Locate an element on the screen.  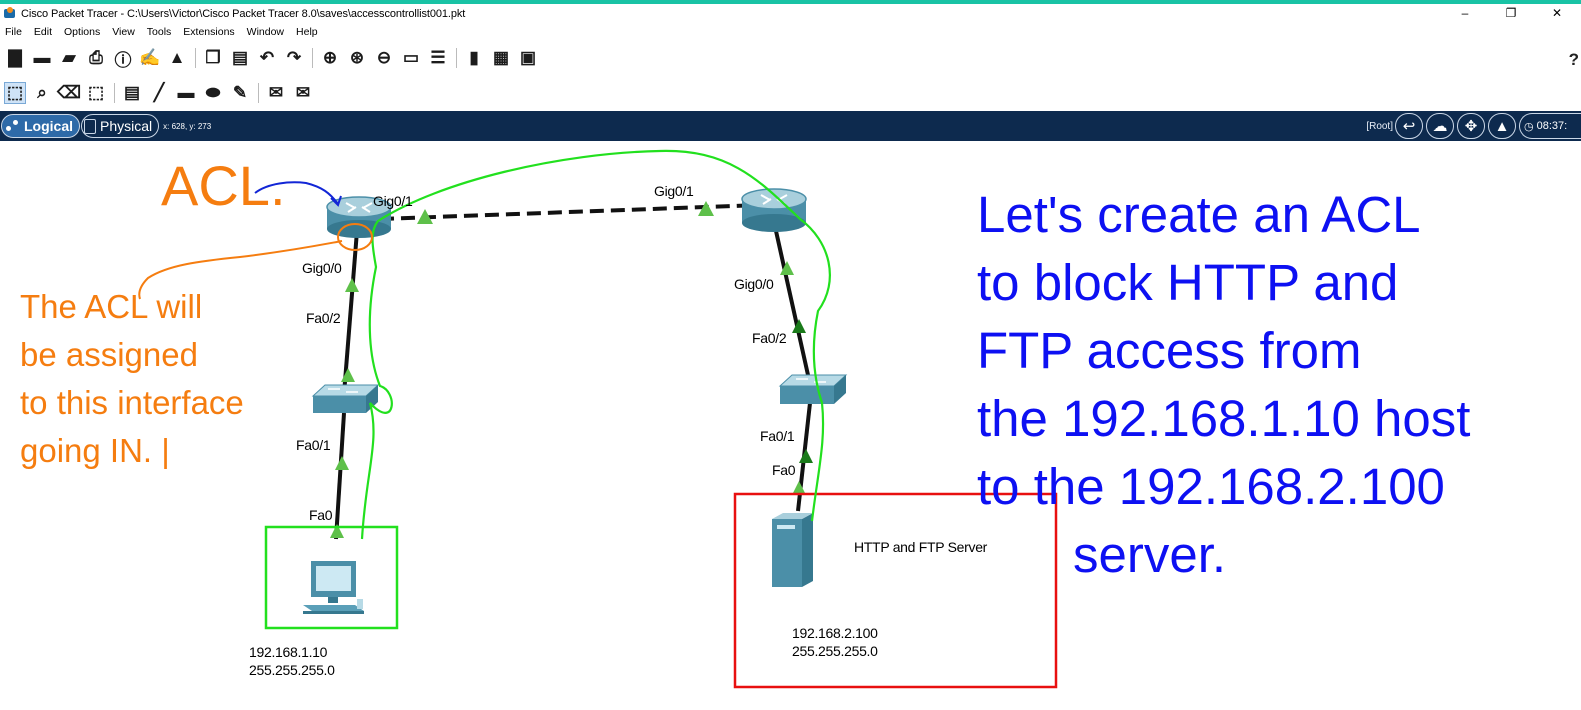
zoom-reset-icon: ⊛ is located at coordinates (357, 58).